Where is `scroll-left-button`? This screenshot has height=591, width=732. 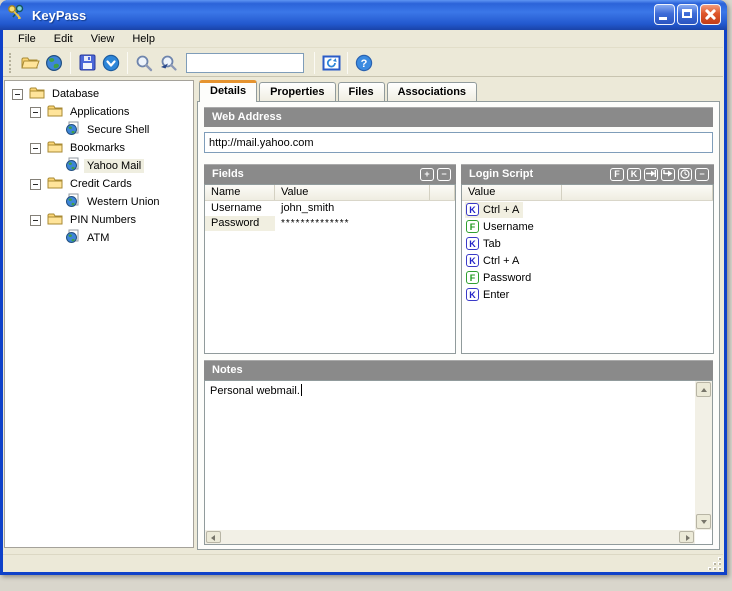
scroll-left-button is located at coordinates (213, 537).